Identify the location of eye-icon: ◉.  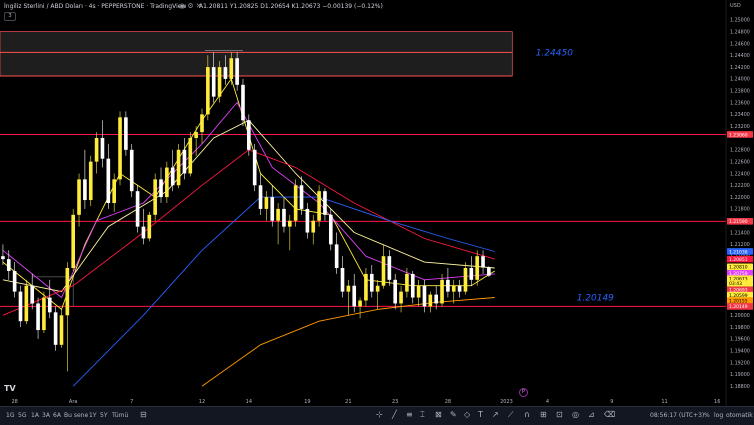
(182, 6).